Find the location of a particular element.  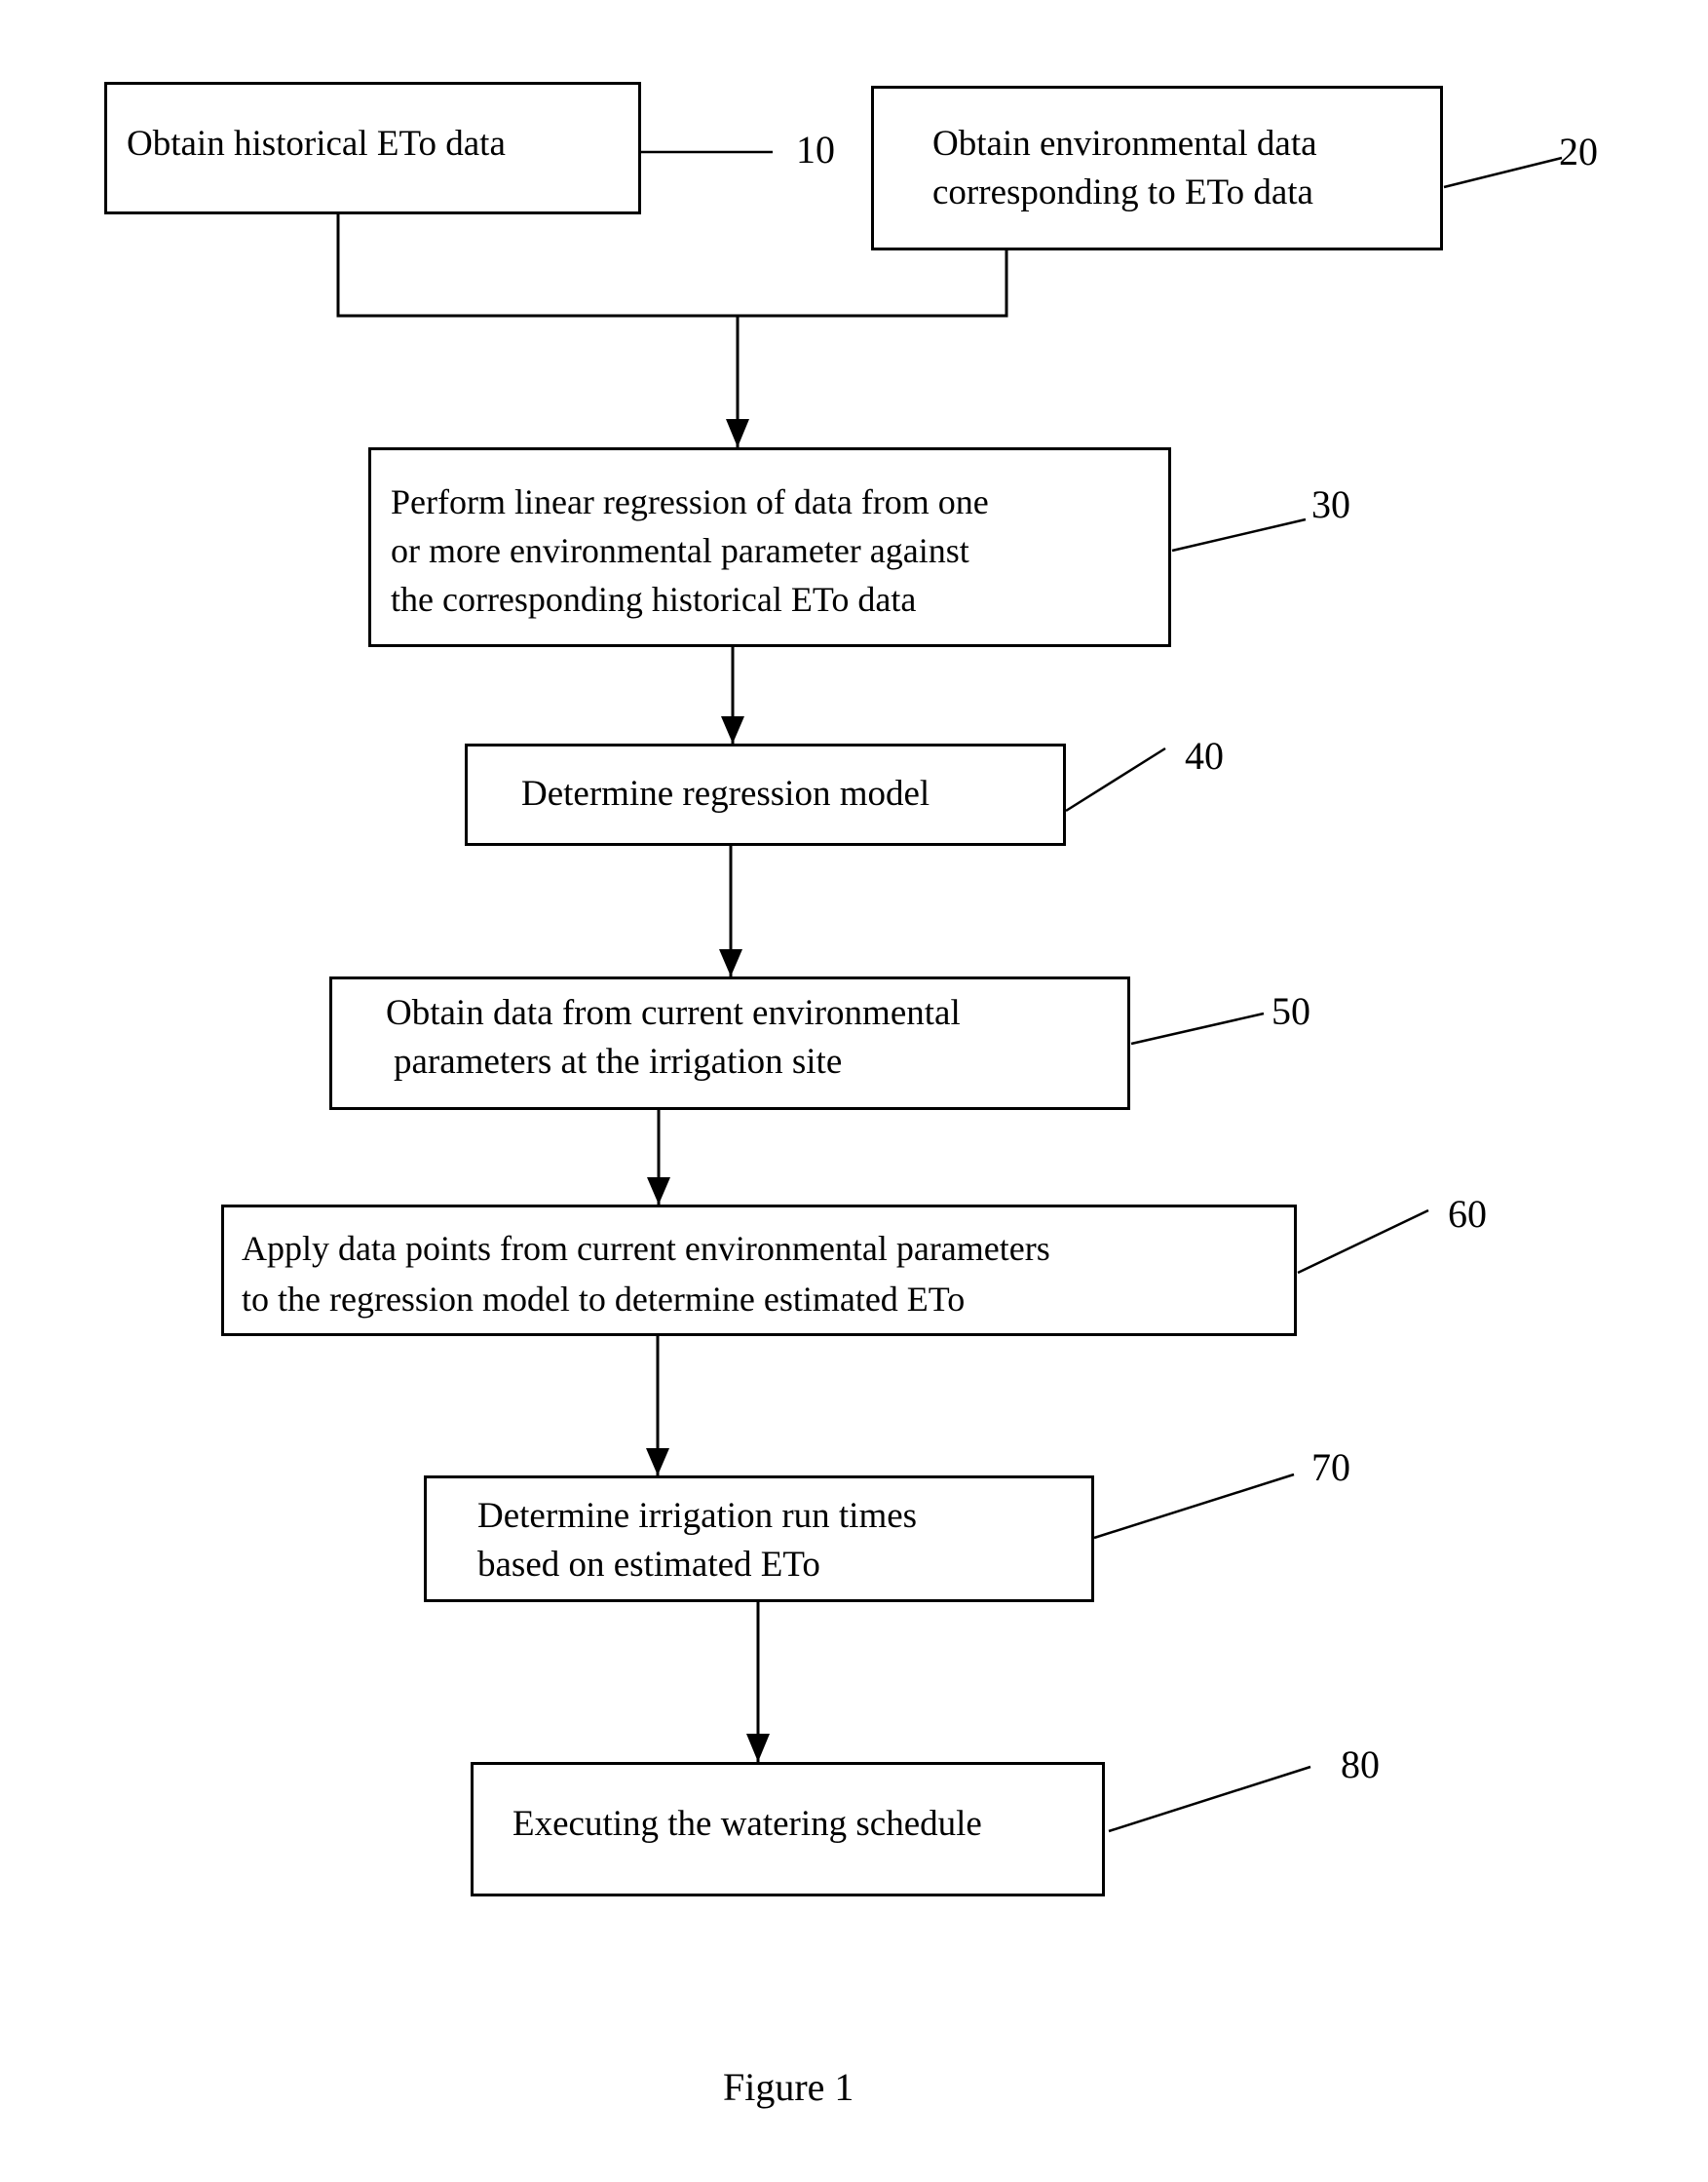

ref-label-30: 30 is located at coordinates (1330, 504).